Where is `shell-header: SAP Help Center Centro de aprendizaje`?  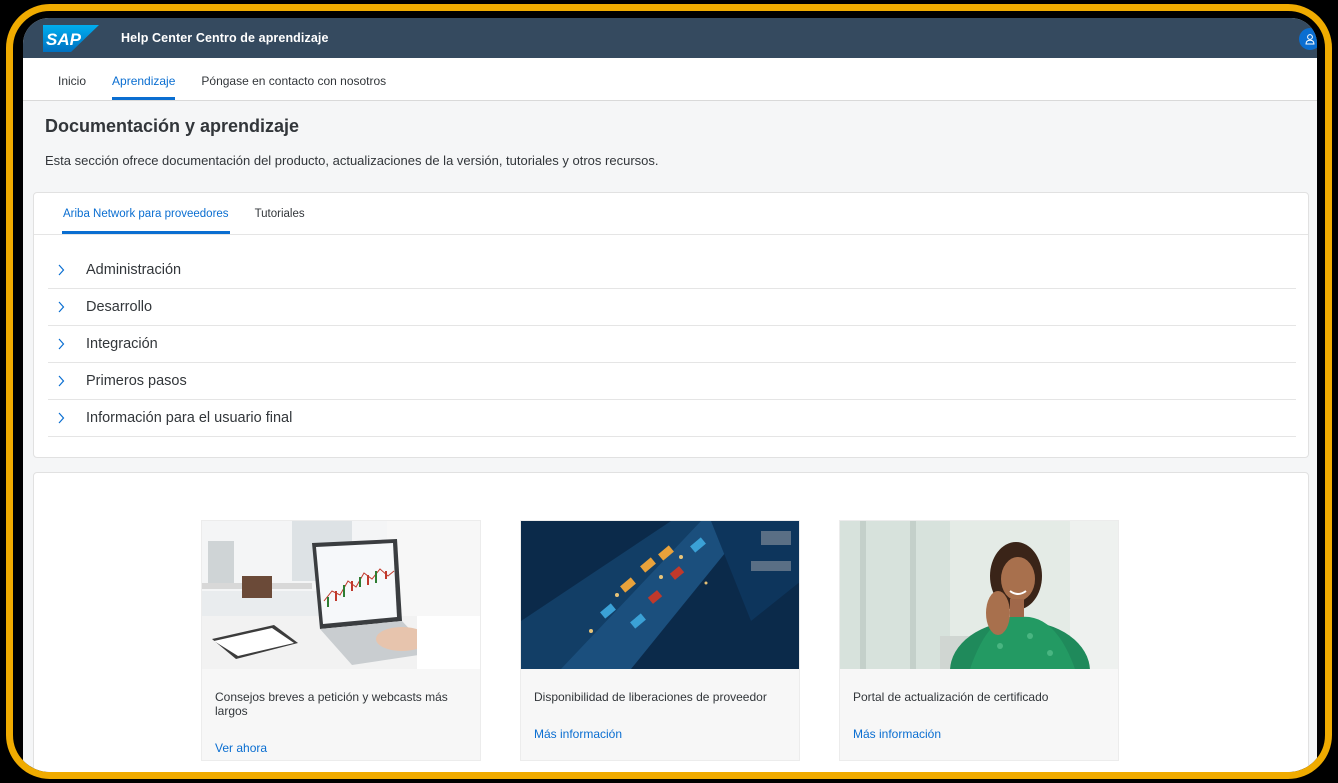 shell-header: SAP Help Center Centro de aprendizaje is located at coordinates (670, 38).